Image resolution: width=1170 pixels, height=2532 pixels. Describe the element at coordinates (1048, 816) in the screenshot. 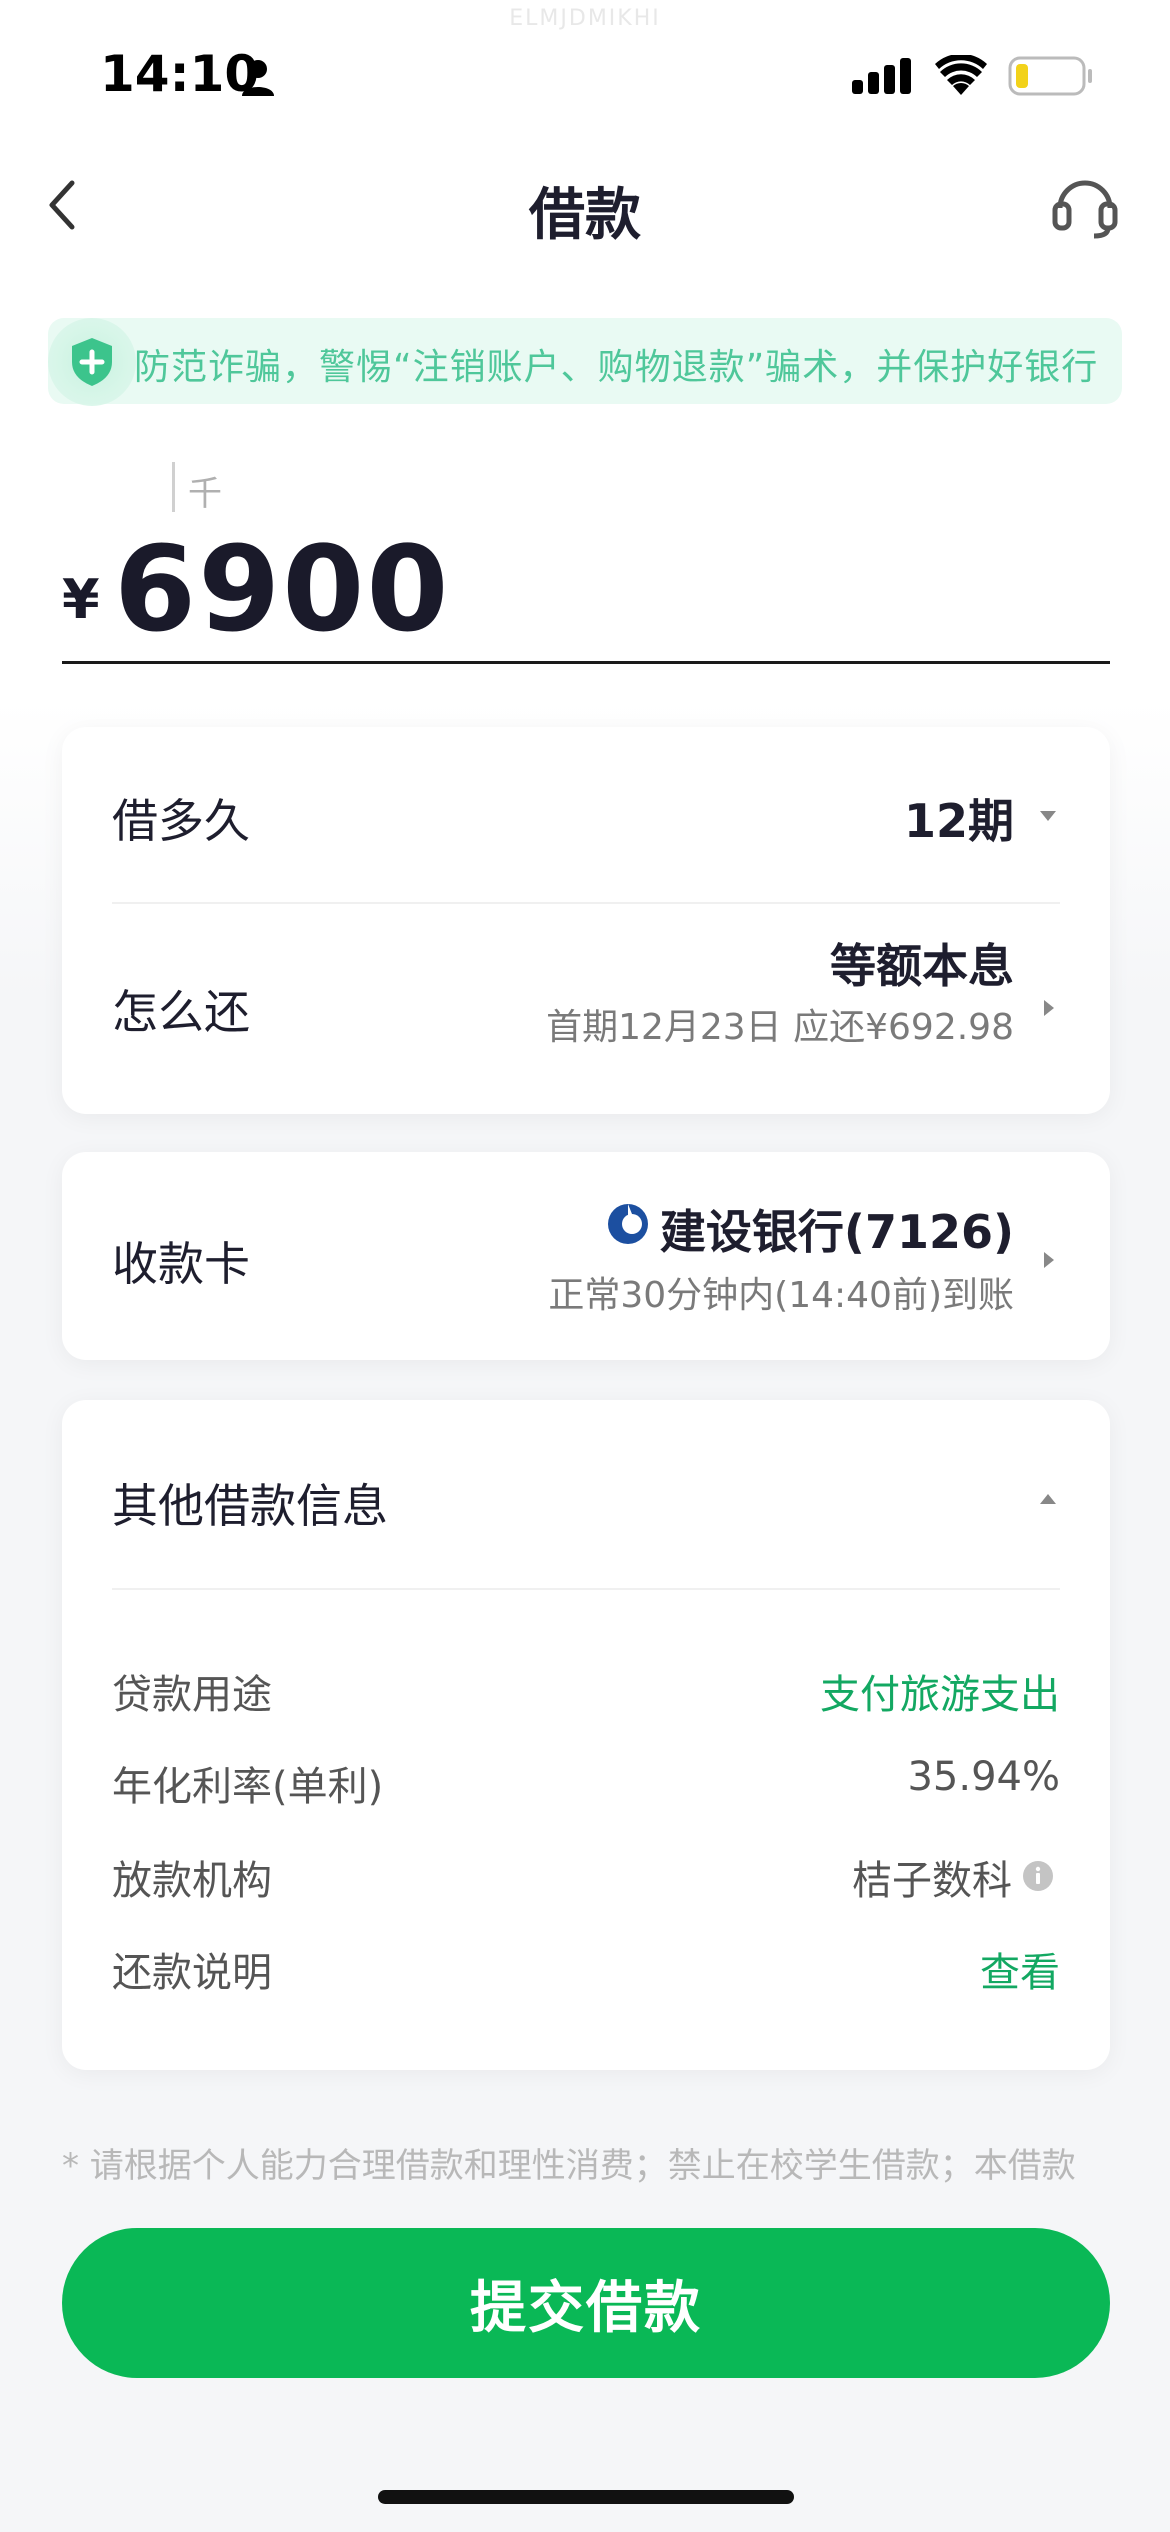

I see `chevron-down-icon` at that location.